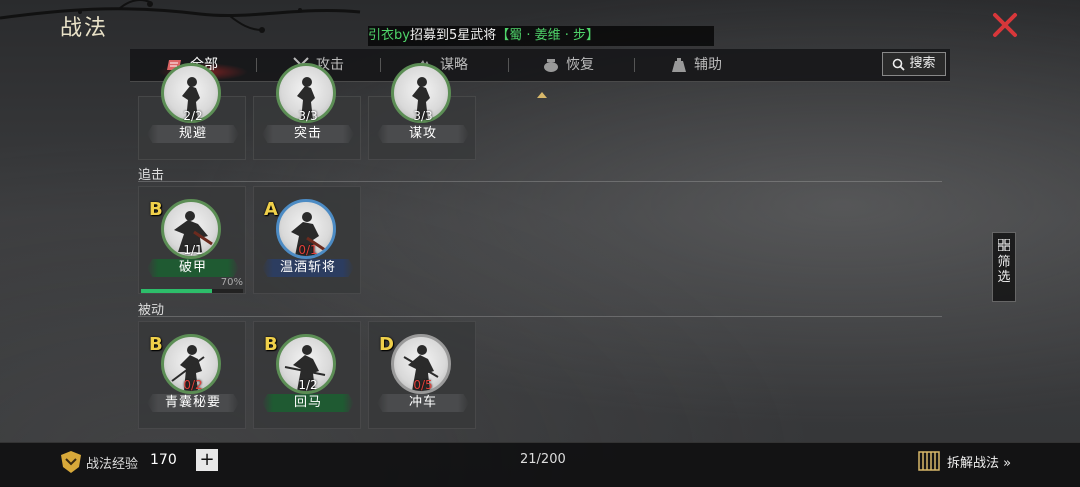 The height and width of the screenshot is (487, 1080). I want to click on tab-label: 辅助, so click(708, 65).